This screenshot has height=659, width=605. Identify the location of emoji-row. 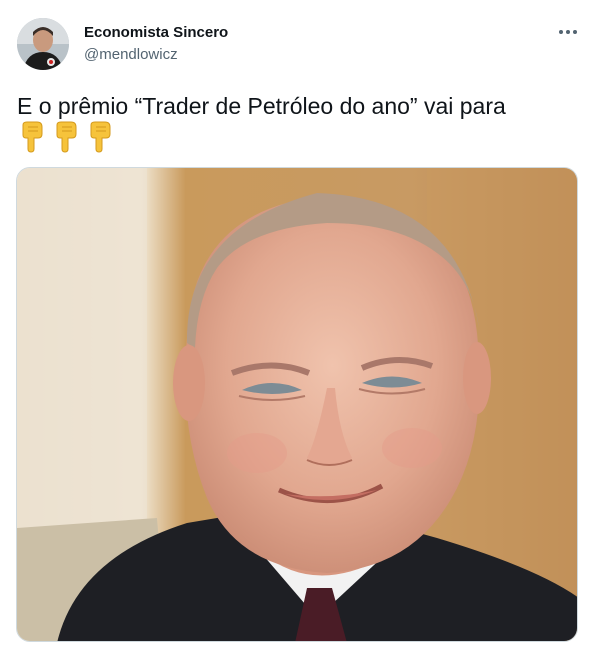
(65, 138).